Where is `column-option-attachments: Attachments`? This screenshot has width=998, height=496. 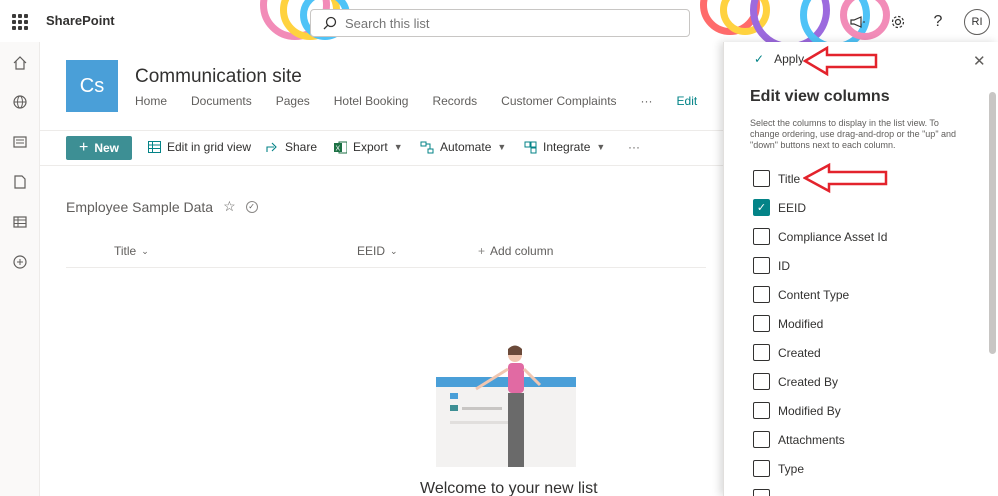 column-option-attachments: Attachments is located at coordinates (799, 439).